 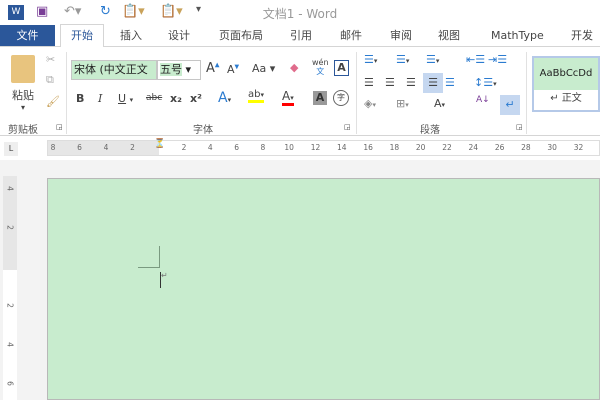 I want to click on grow-font-icon: A▲, so click(x=213, y=68).